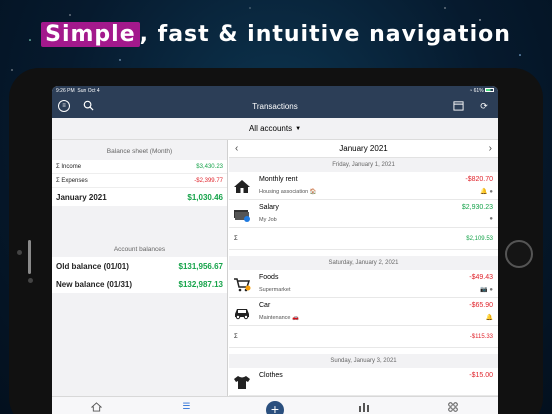  What do you see at coordinates (363, 263) in the screenshot?
I see `day-header: Saturday, January 2, 2021` at bounding box center [363, 263].